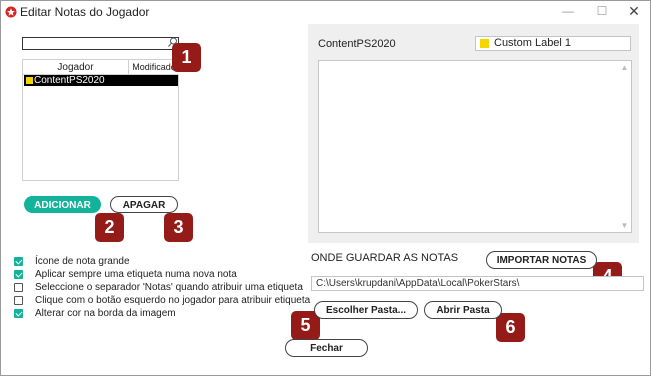 The image size is (651, 376). What do you see at coordinates (178, 227) in the screenshot?
I see `callout-badge-3: 3` at bounding box center [178, 227].